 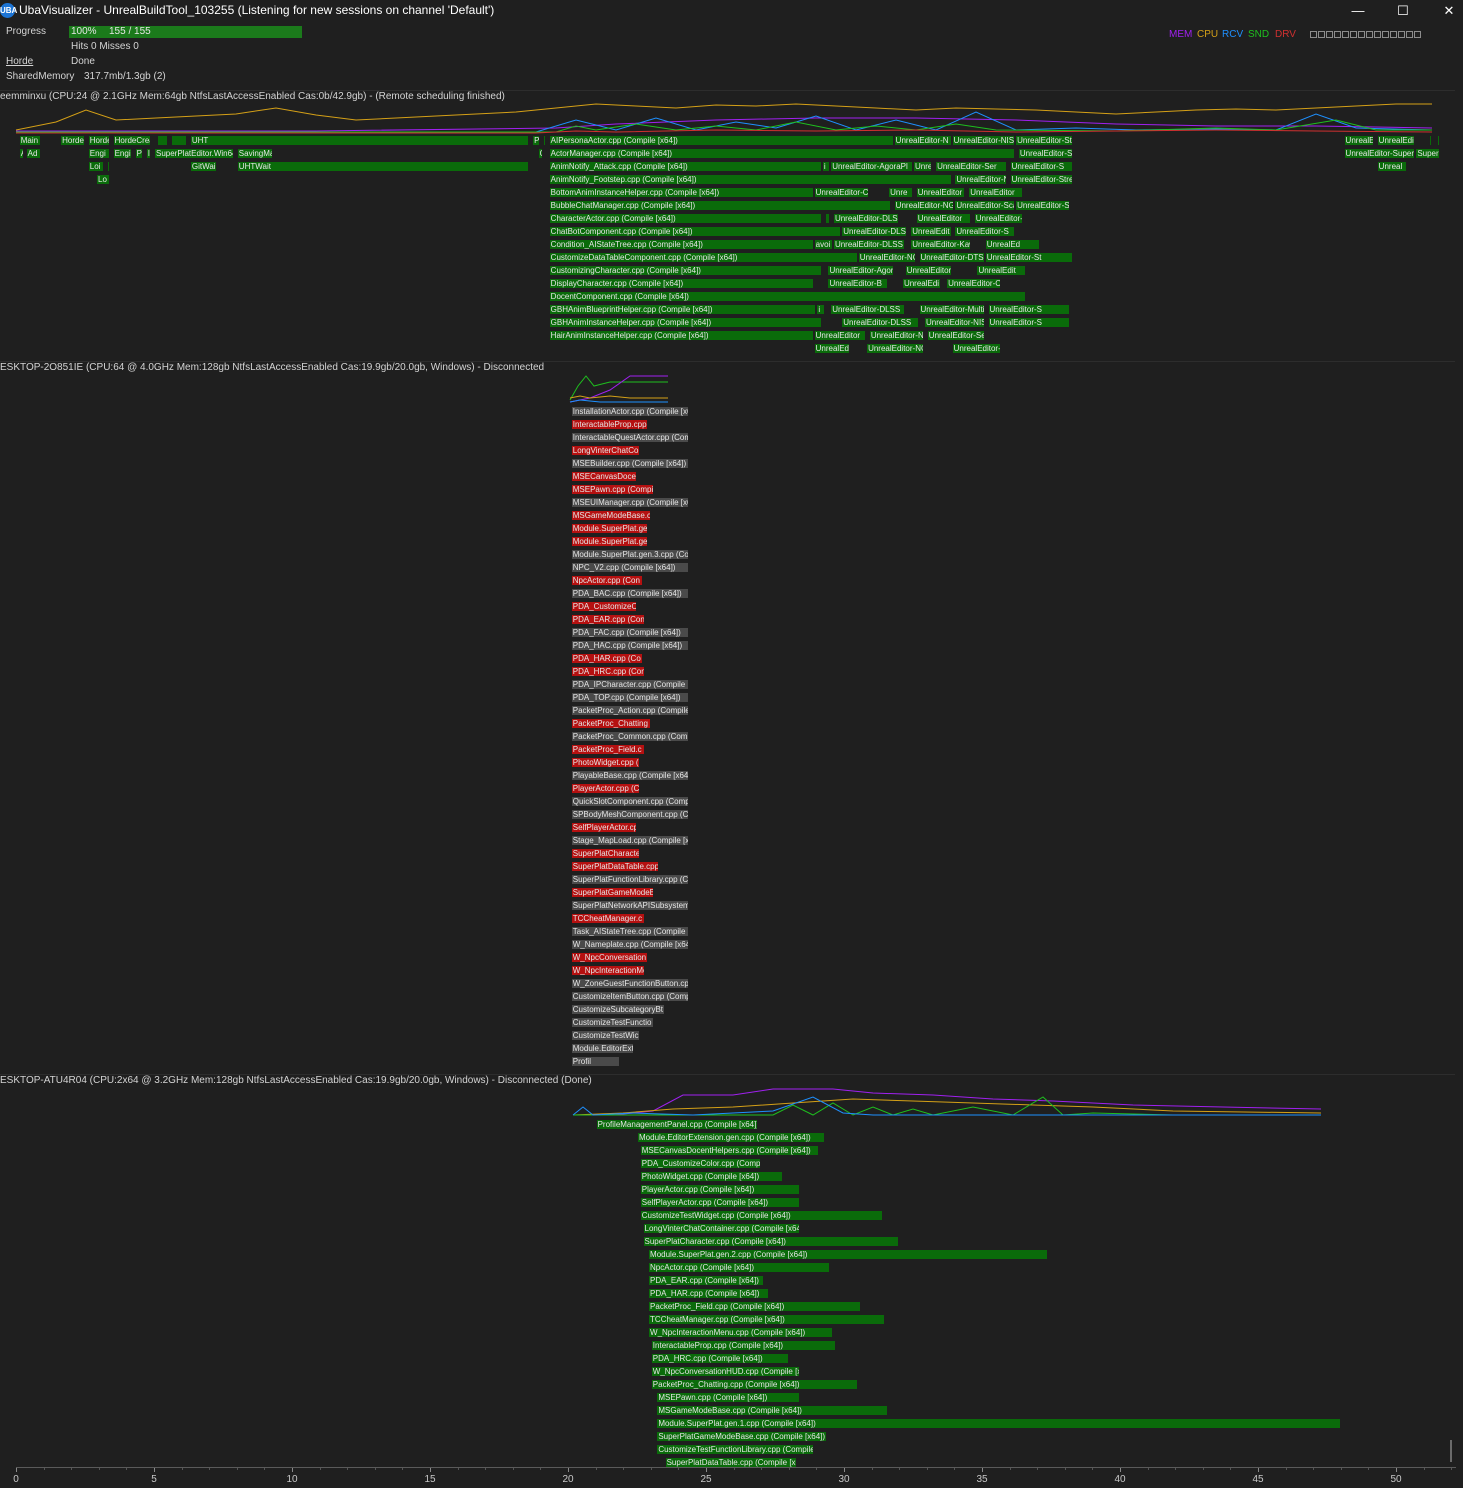 I want to click on process-bar: CustomizeSubcategoryBt, so click(x=617, y=1009).